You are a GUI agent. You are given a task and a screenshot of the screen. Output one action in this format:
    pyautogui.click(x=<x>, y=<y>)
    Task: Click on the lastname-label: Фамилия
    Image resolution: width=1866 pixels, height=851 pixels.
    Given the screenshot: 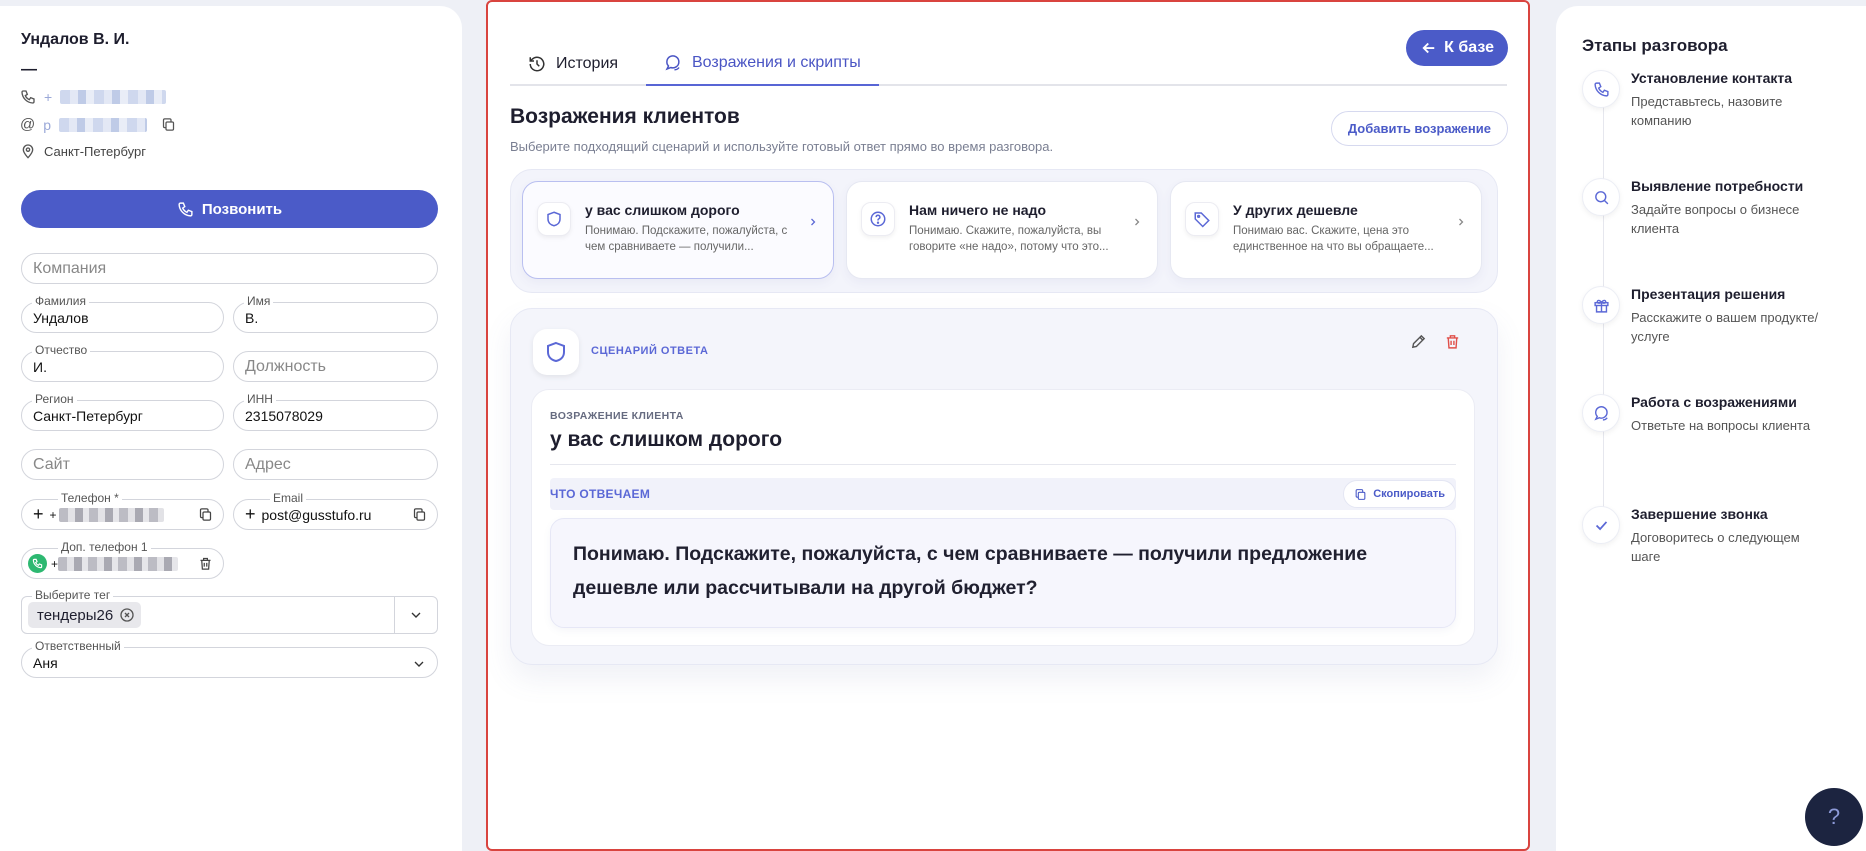 What is the action you would take?
    pyautogui.click(x=60, y=301)
    